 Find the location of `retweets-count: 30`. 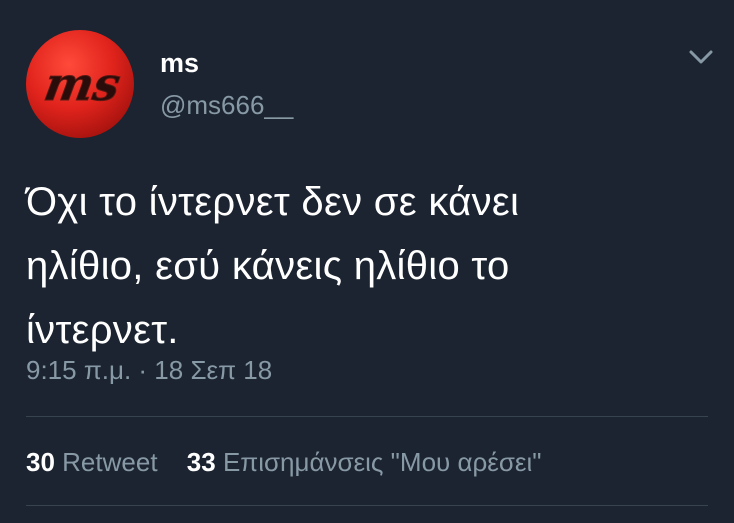

retweets-count: 30 is located at coordinates (40, 462).